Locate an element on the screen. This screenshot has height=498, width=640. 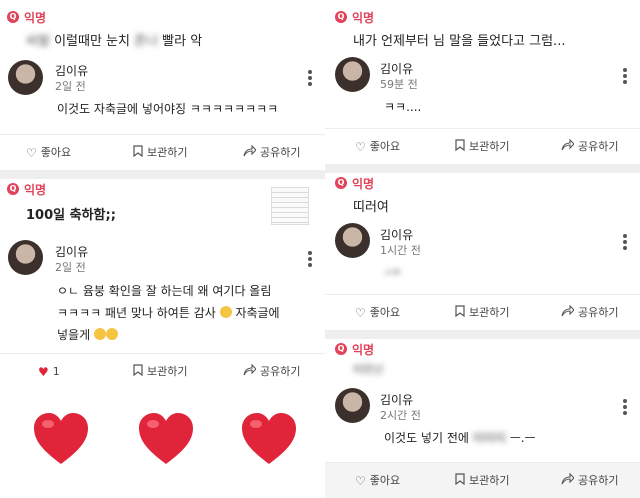
comment-text: 자축글에 is located at coordinates (257, 313).